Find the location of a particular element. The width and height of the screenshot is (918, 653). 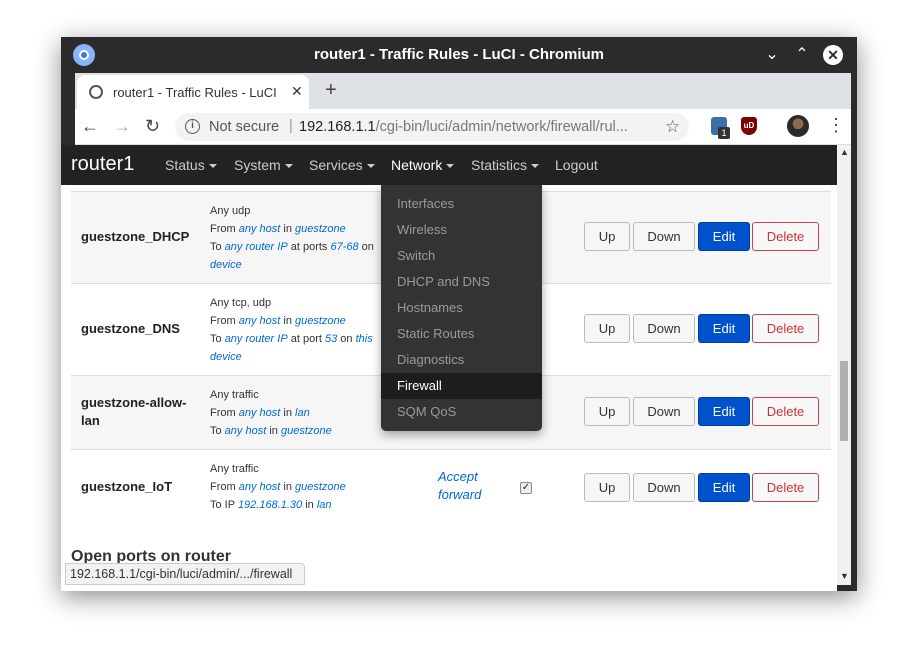

menu-item-dhcp-dns: DHCP and DNS is located at coordinates (461, 282).